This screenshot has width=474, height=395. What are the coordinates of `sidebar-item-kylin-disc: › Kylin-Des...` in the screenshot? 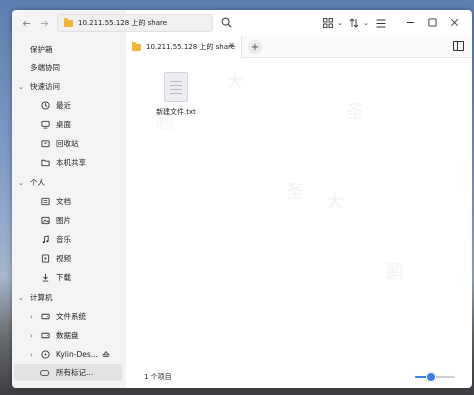 It's located at (69, 354).